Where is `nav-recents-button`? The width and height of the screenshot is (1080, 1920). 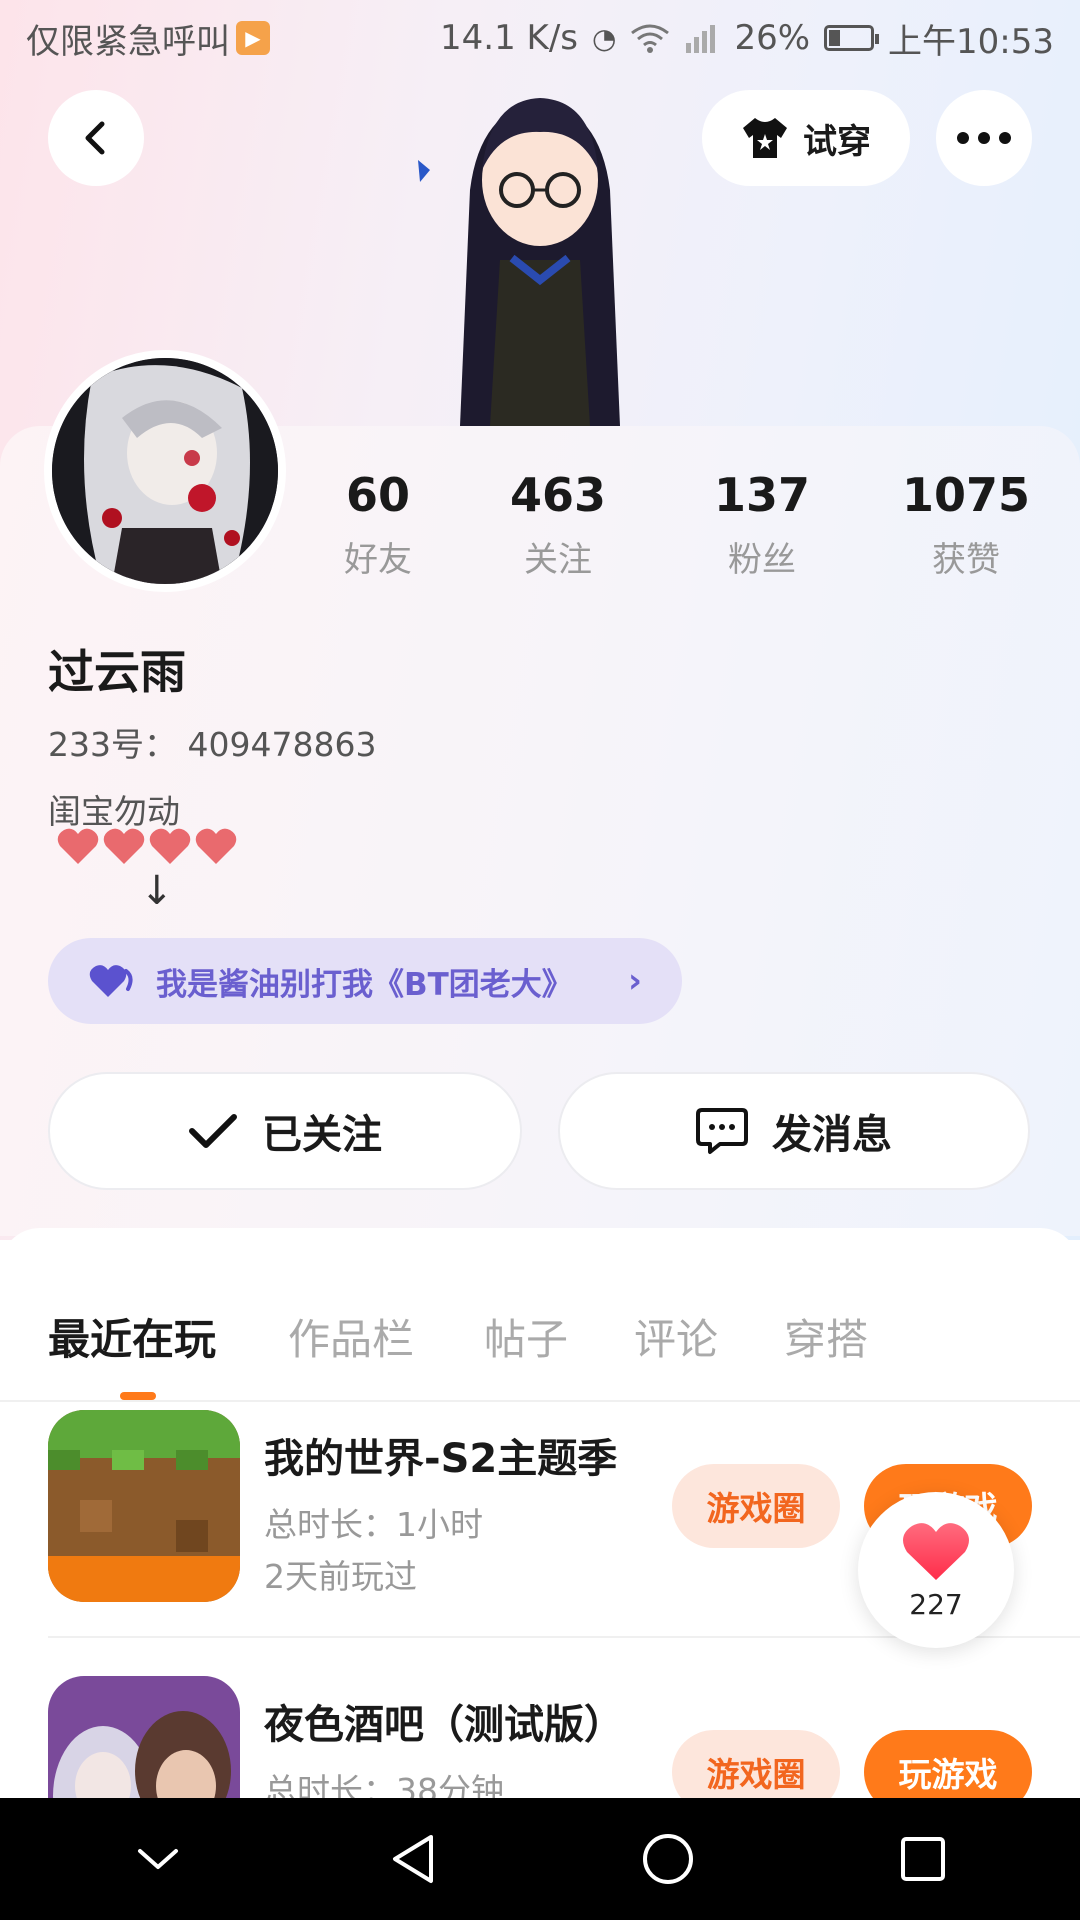
nav-recents-button is located at coordinates (923, 1859).